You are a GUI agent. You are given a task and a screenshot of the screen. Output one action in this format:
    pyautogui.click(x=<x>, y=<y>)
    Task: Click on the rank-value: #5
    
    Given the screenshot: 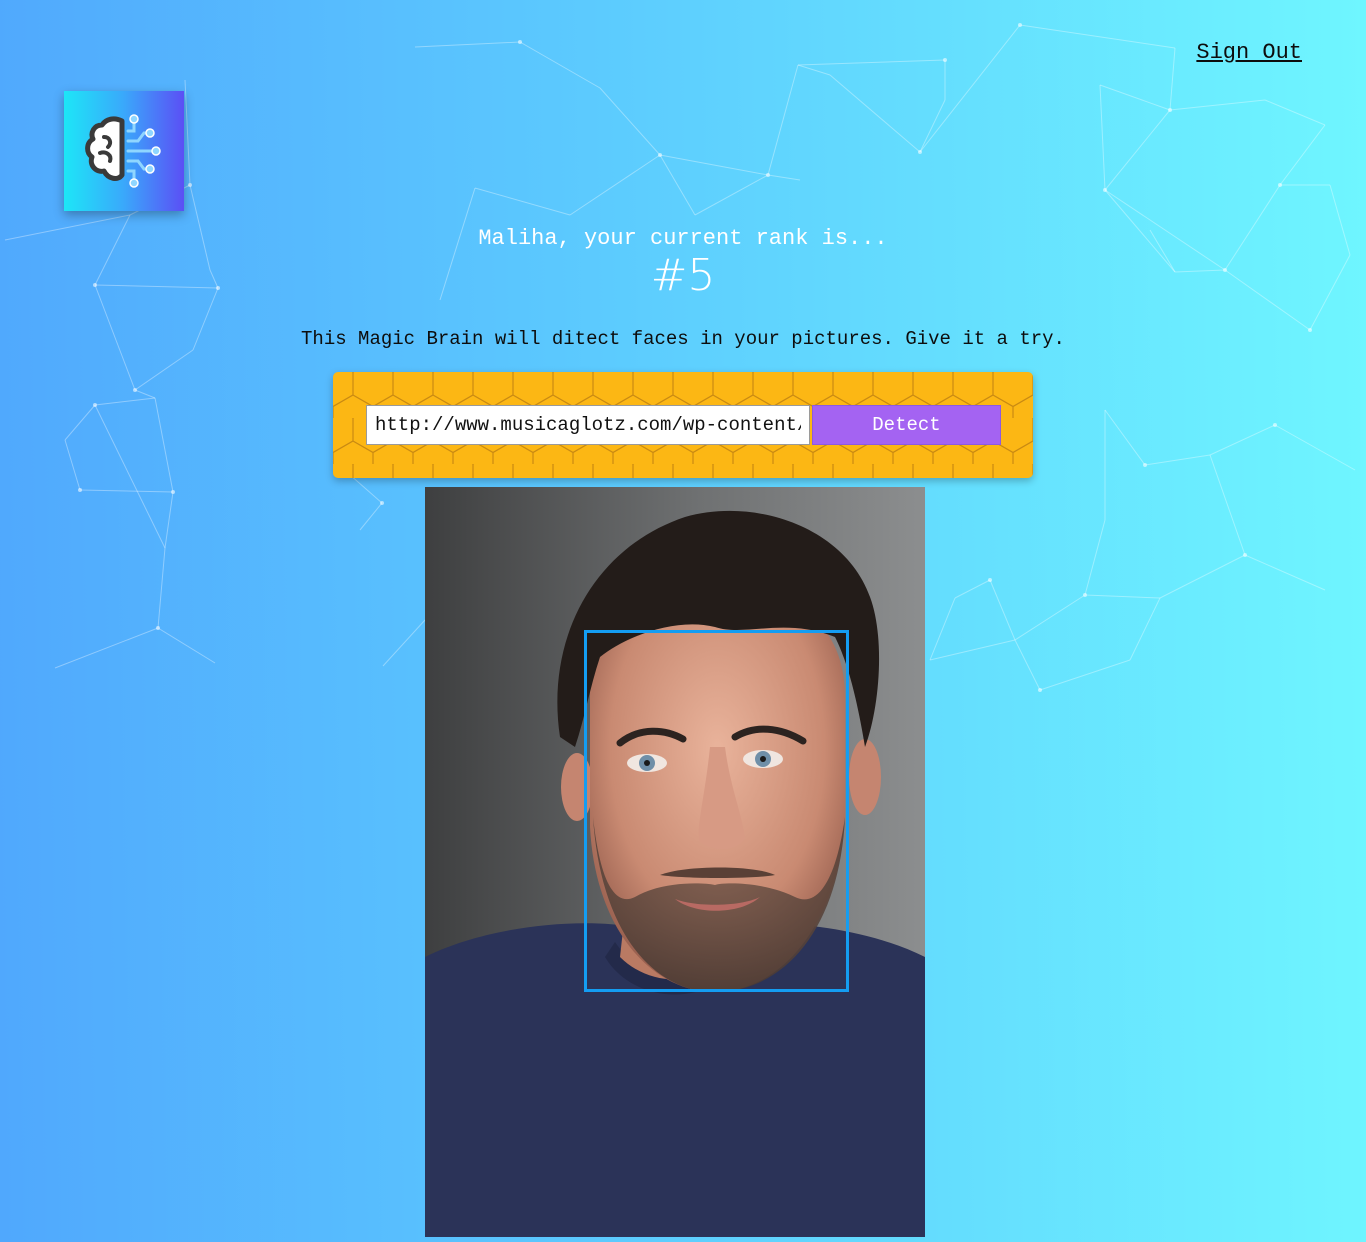 What is the action you would take?
    pyautogui.click(x=683, y=275)
    